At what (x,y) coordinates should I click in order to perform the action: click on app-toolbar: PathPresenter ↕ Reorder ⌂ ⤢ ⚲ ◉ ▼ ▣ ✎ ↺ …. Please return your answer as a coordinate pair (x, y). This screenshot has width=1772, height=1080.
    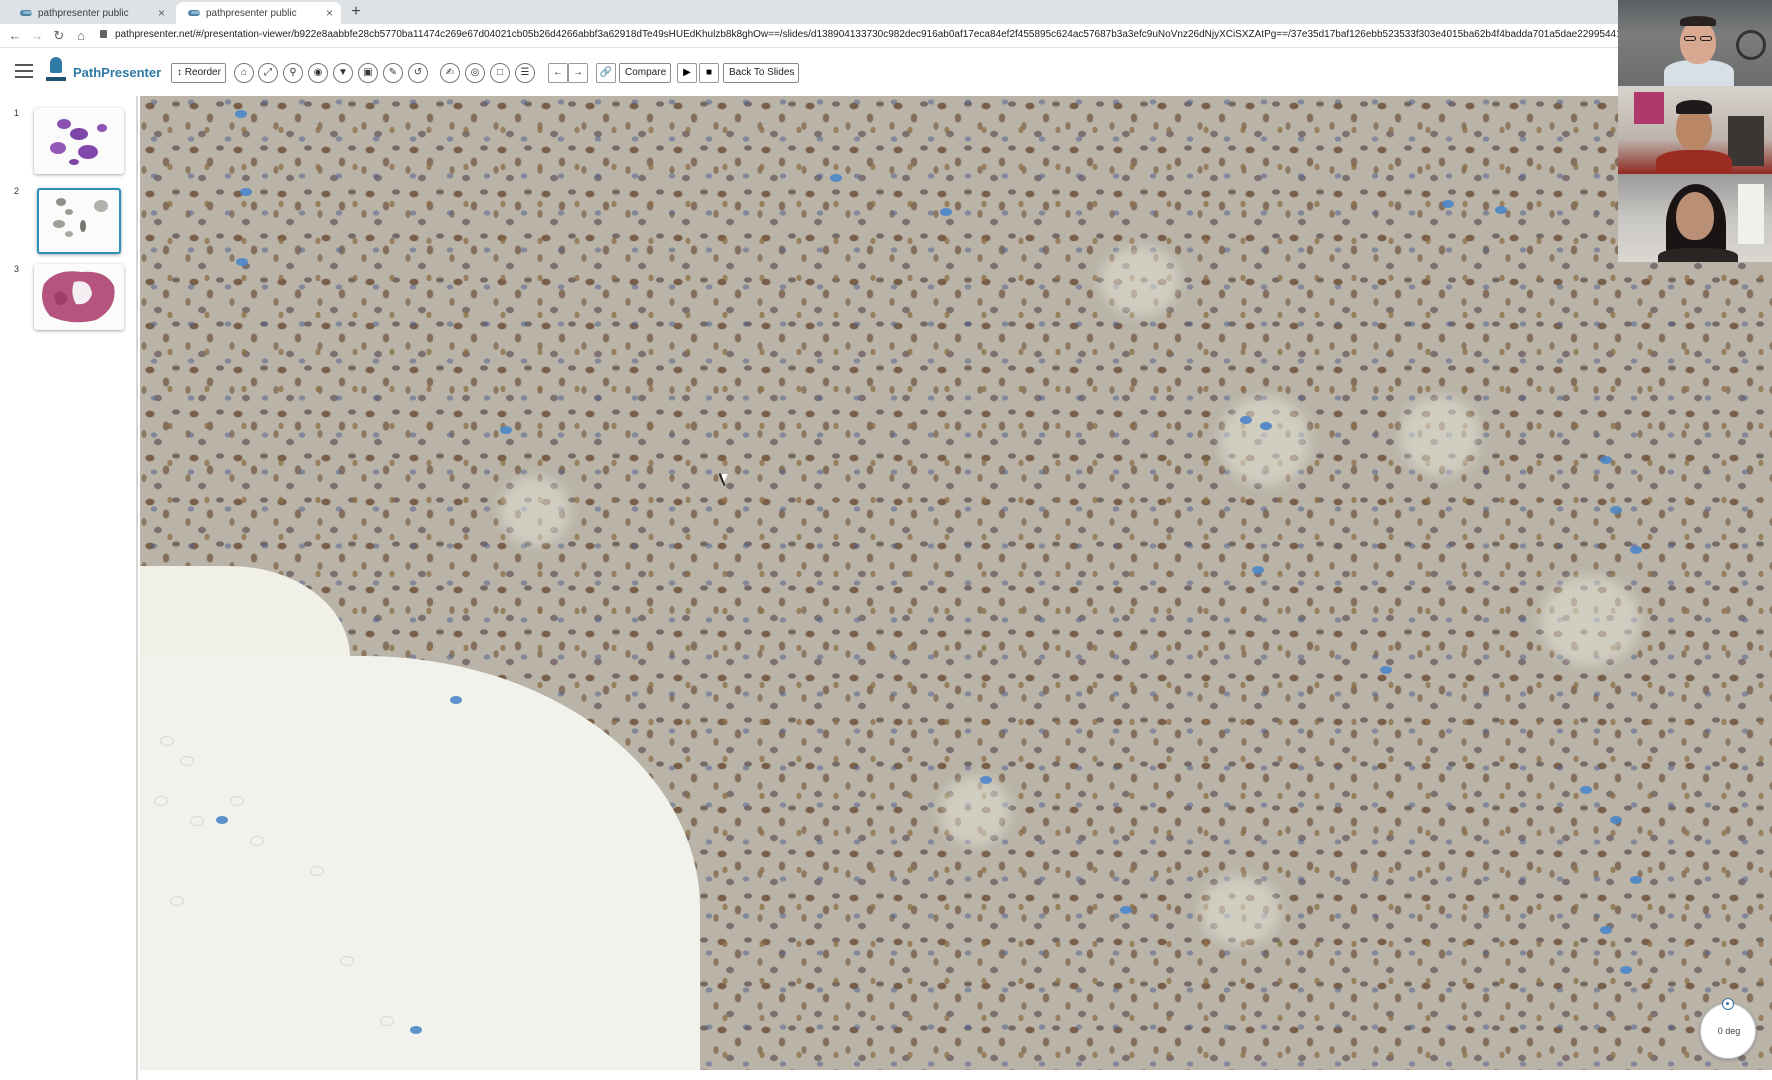
    Looking at the image, I should click on (886, 72).